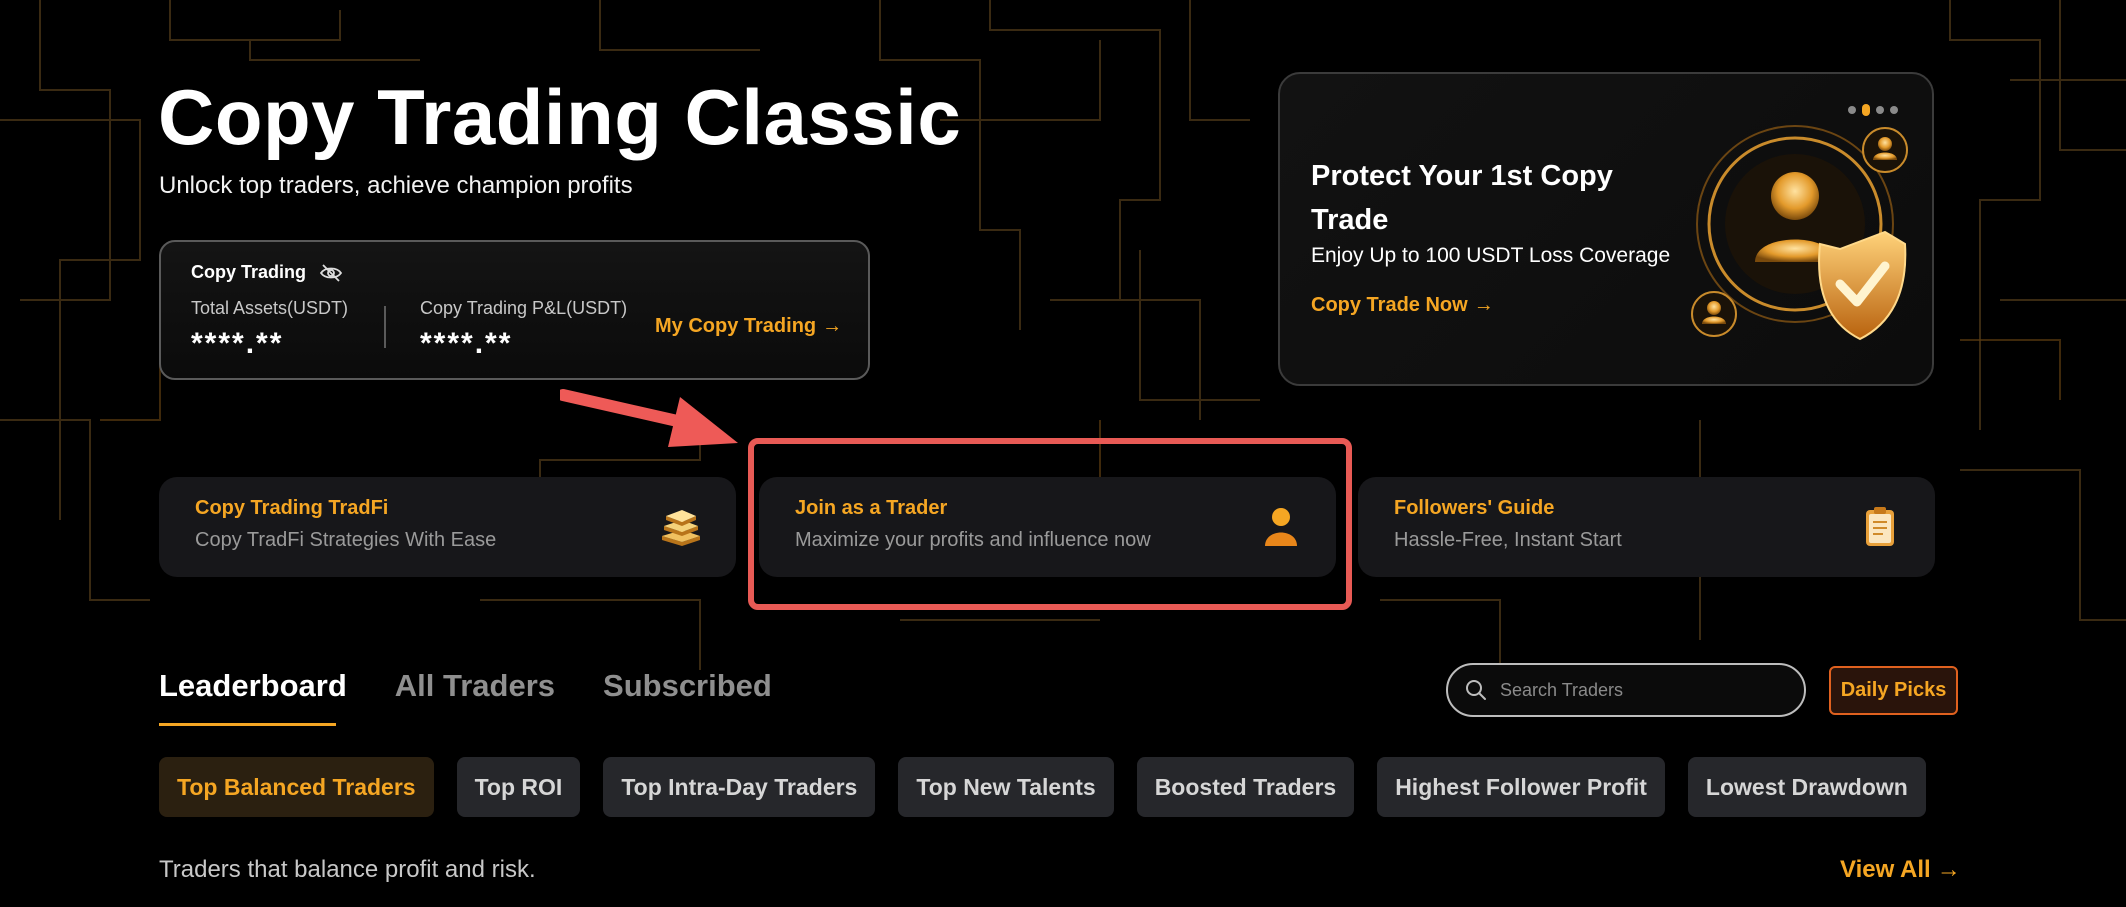  I want to click on my-copy-trading-label: My Copy Trading, so click(736, 326).